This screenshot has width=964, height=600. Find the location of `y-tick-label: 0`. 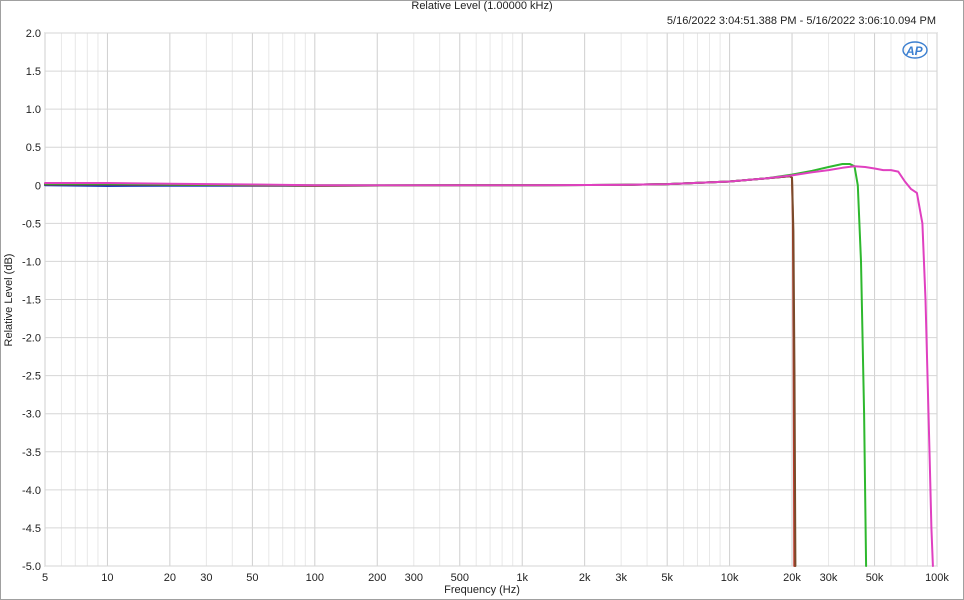

y-tick-label: 0 is located at coordinates (38, 186).